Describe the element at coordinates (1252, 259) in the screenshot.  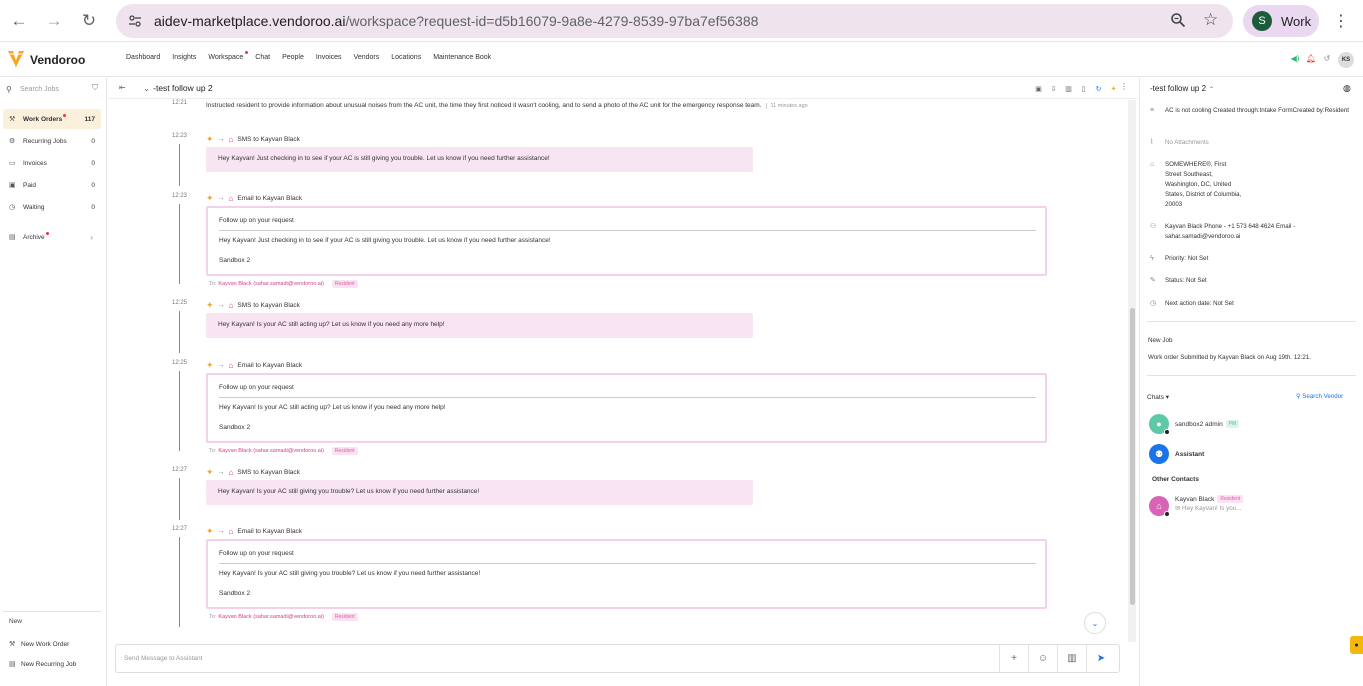
I see `priority-field: ϟ Priority: Not Set` at that location.